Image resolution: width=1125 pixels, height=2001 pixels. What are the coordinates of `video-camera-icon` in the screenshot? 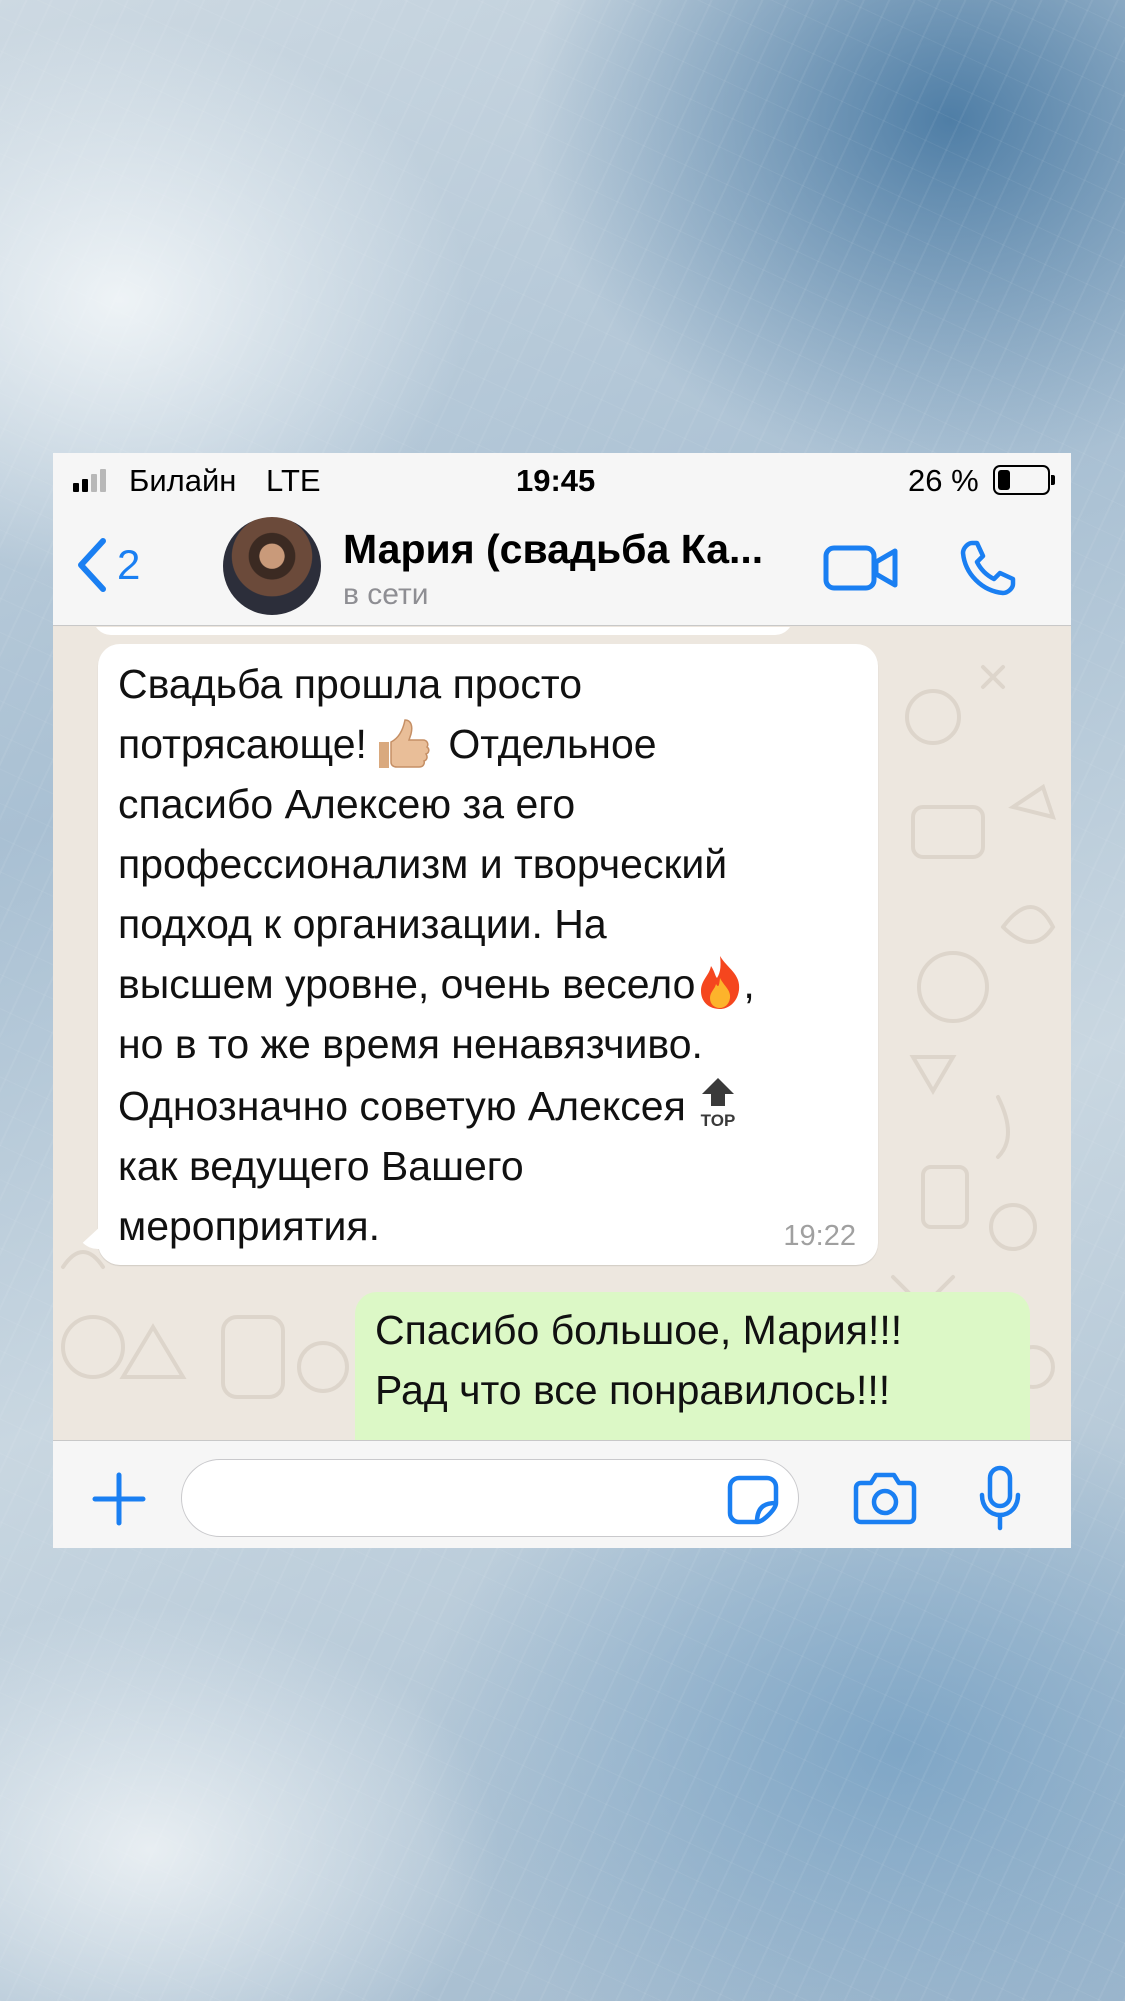 It's located at (860, 568).